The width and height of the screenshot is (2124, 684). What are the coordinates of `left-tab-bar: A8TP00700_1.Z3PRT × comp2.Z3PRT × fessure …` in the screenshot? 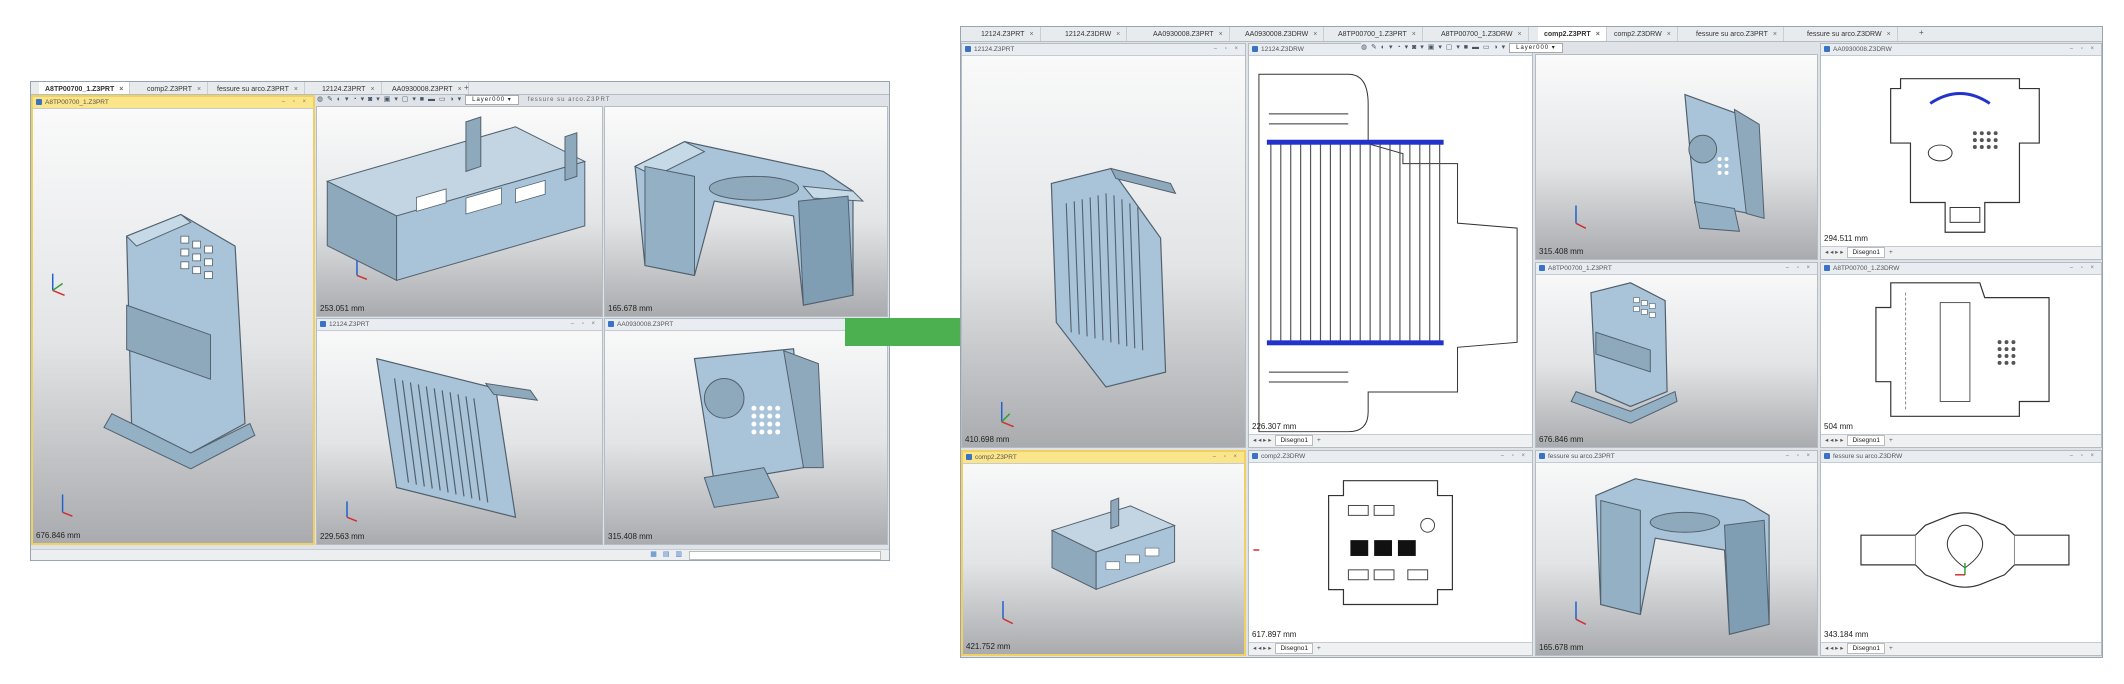 It's located at (460, 88).